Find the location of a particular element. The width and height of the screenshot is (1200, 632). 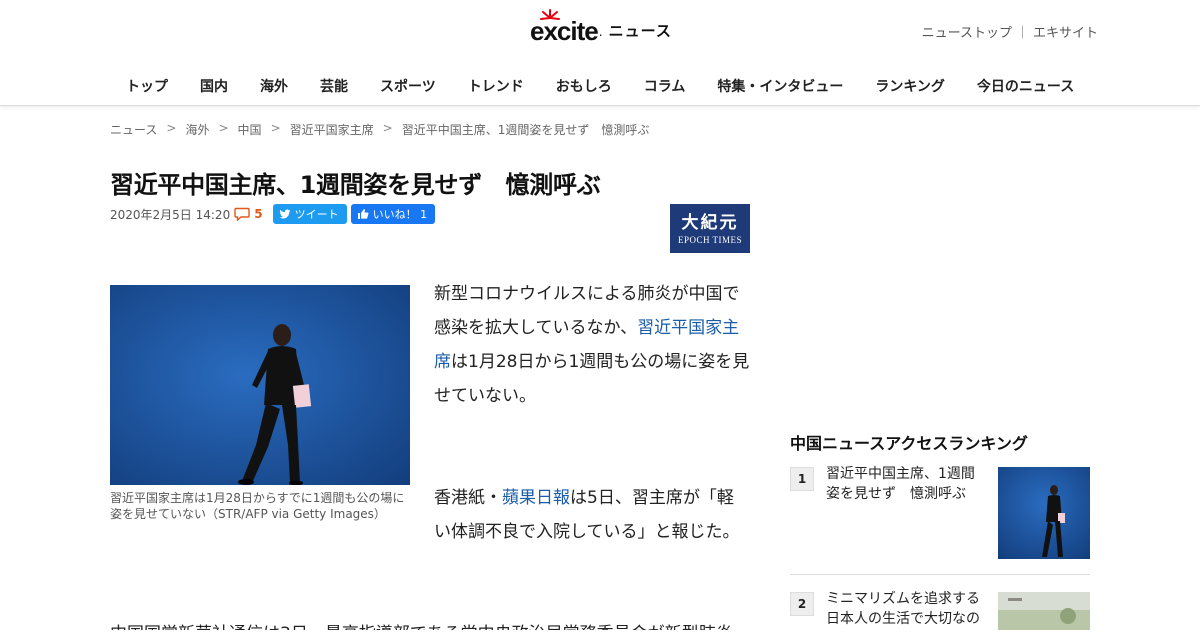

nav-item-funny: おもしろ is located at coordinates (584, 85).